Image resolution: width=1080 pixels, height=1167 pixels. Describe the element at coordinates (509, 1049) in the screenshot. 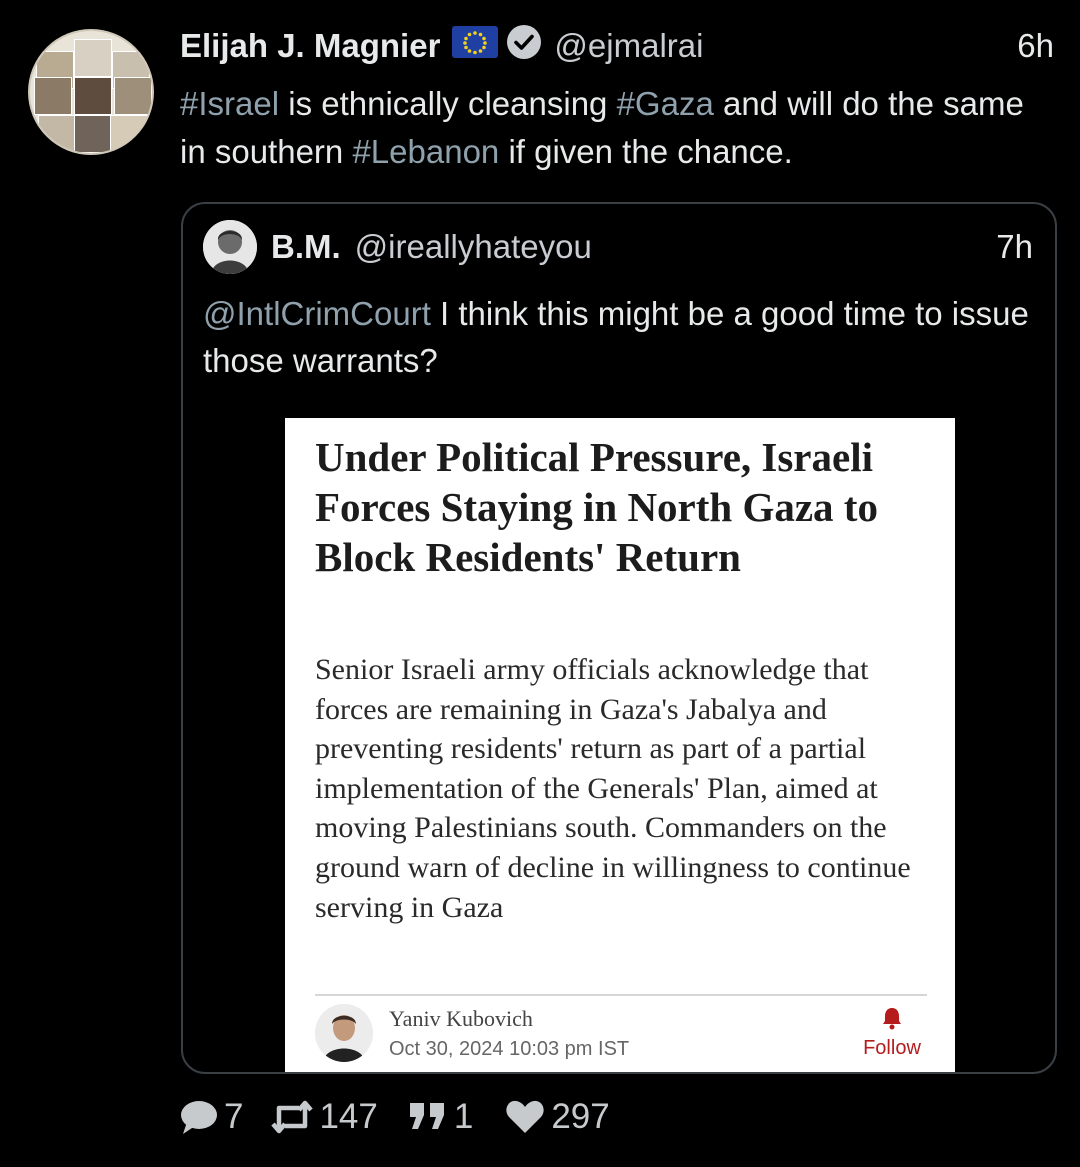

I see `article-date: Oct 30, 2024 10:03 pm IST` at that location.